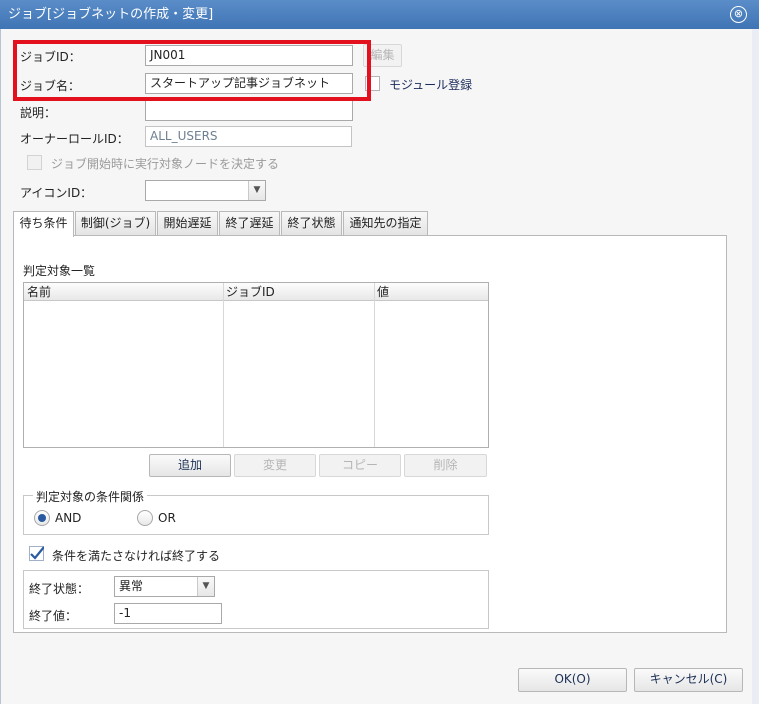 The width and height of the screenshot is (759, 704). Describe the element at coordinates (192, 70) in the screenshot. I see `highlight-box` at that location.